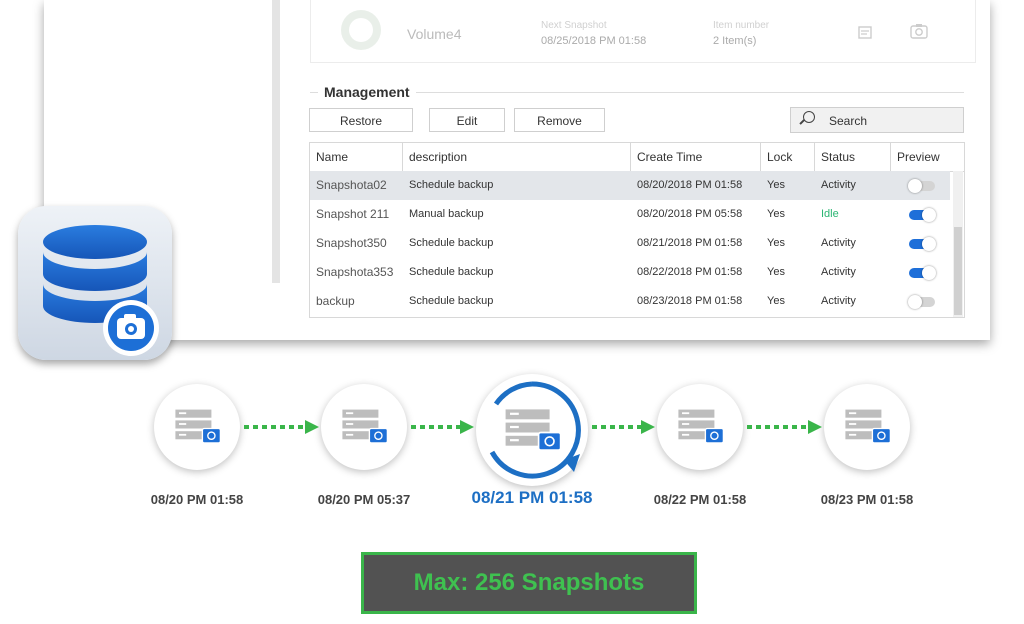 The height and width of the screenshot is (624, 1024). Describe the element at coordinates (877, 120) in the screenshot. I see `search-input: Search` at that location.